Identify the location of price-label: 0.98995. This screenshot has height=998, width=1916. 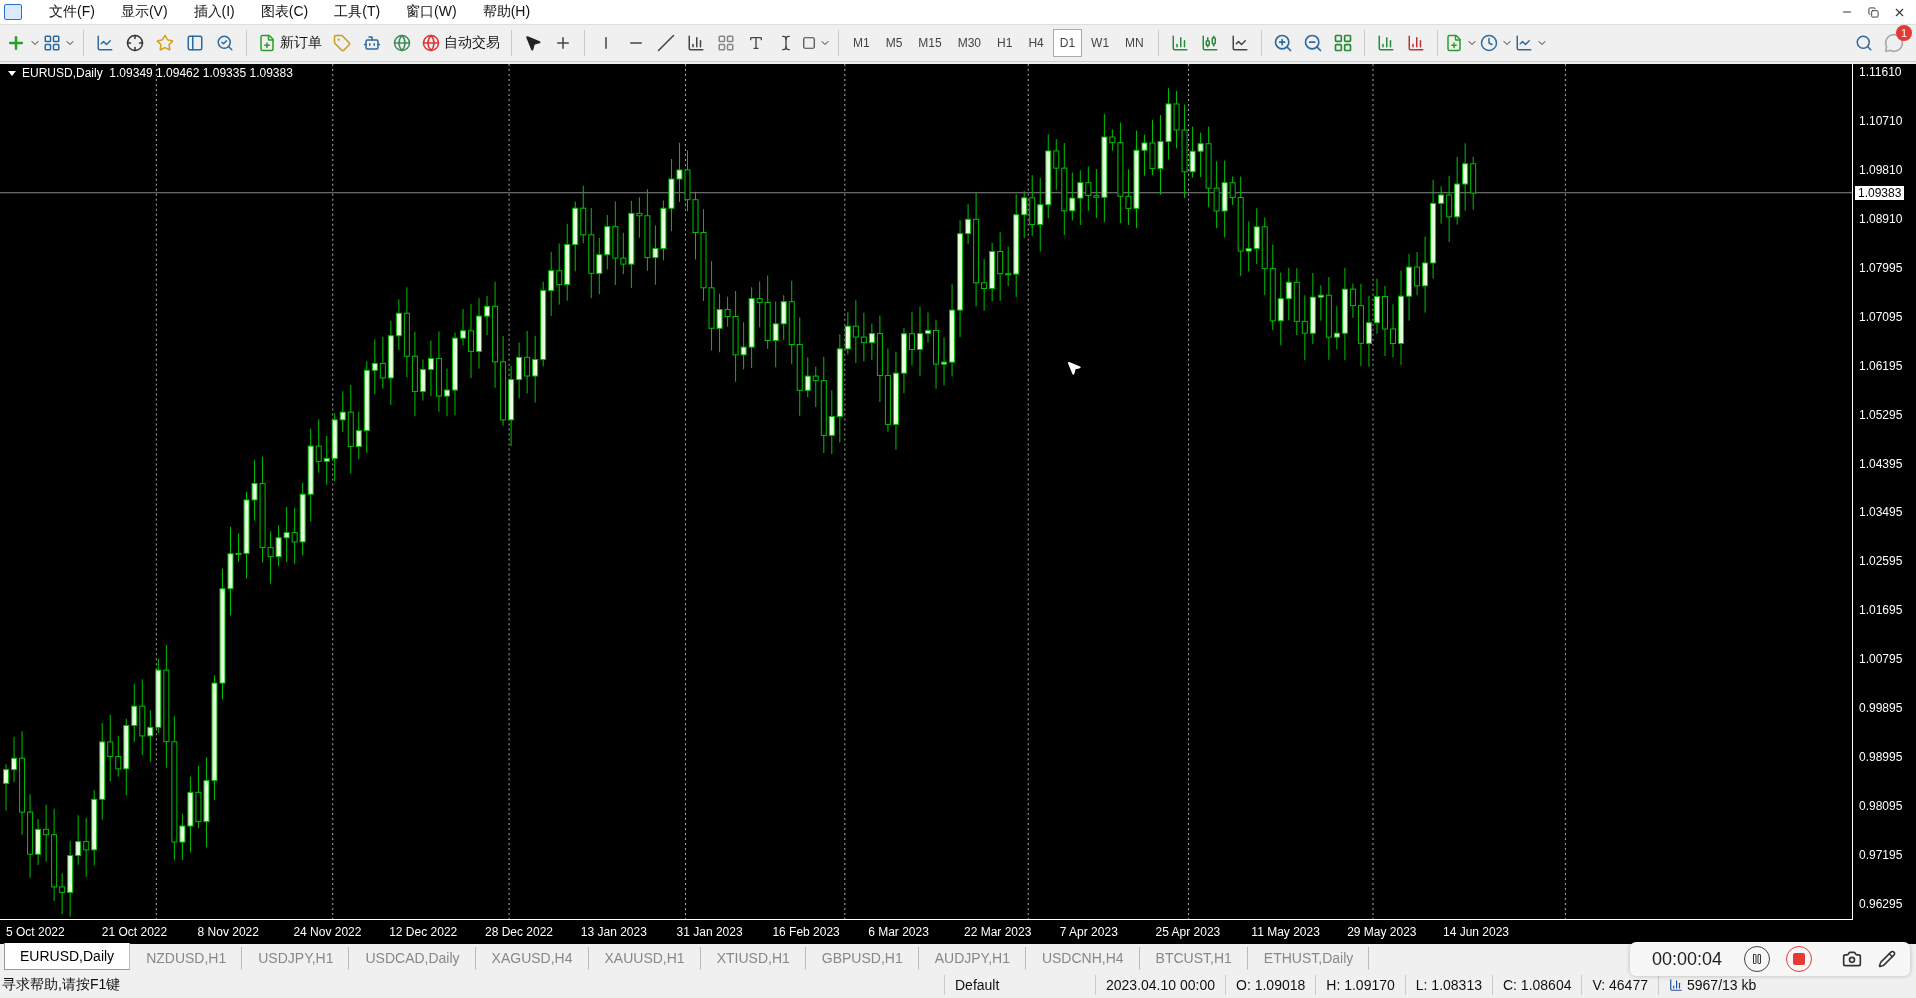
(1881, 757).